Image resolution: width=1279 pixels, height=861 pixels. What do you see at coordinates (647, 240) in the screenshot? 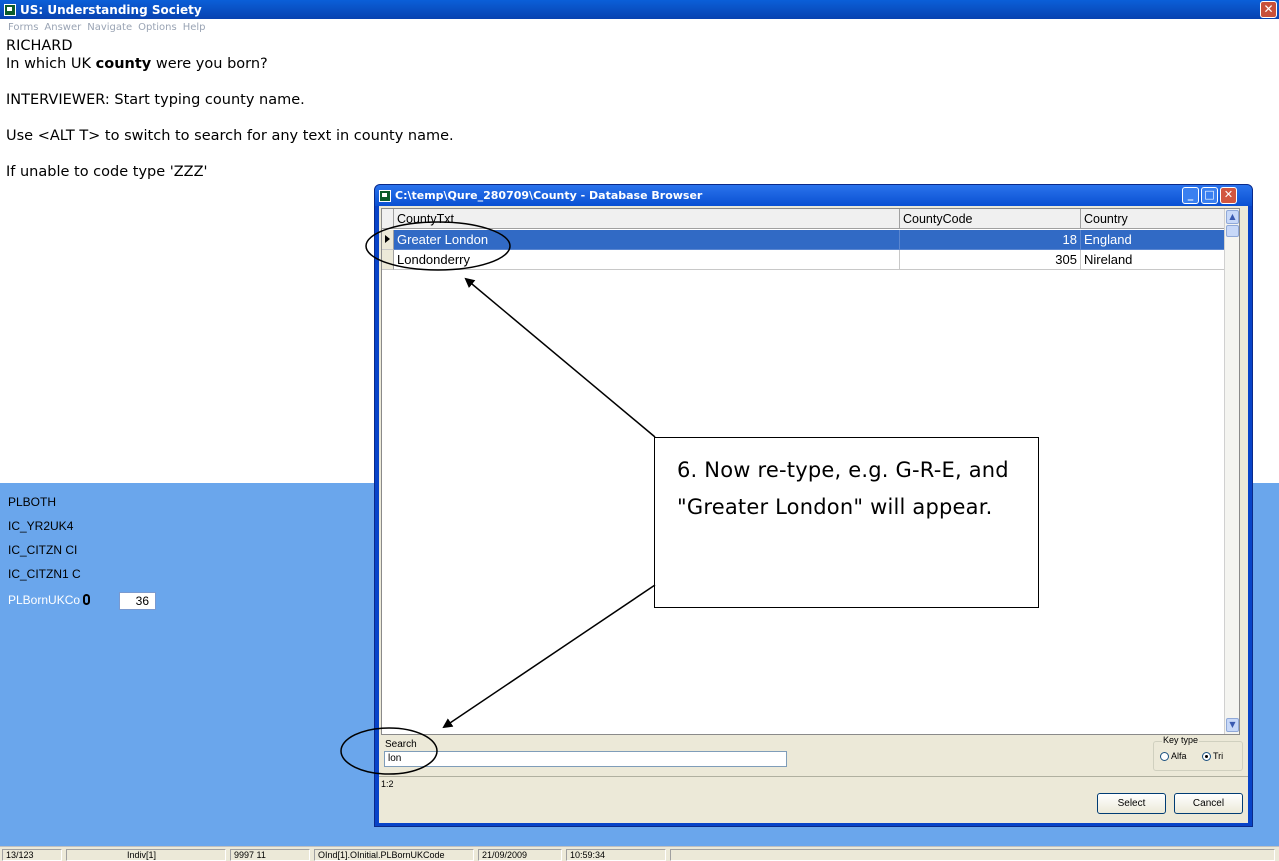
I see `cell-county: Greater London` at bounding box center [647, 240].